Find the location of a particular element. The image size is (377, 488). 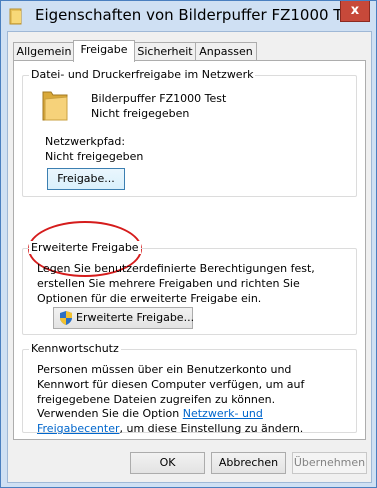

tab-freigabe: Freigabe is located at coordinates (104, 51).